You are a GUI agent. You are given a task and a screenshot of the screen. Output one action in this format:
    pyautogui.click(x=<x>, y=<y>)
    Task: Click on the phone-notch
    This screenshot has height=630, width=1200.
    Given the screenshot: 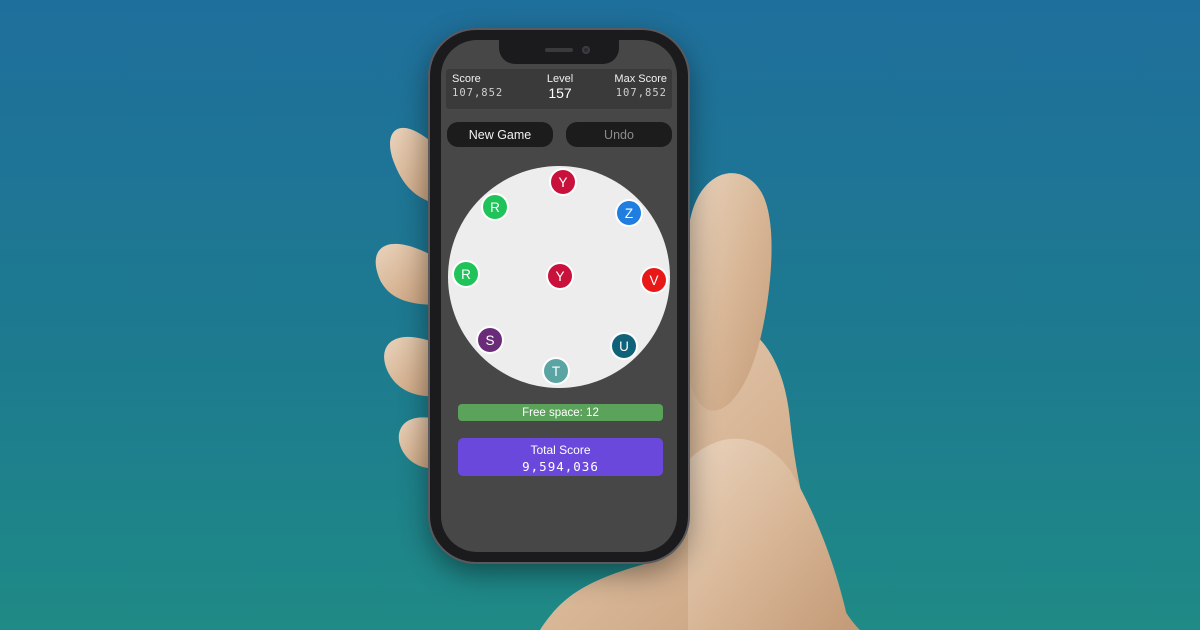 What is the action you would take?
    pyautogui.click(x=559, y=52)
    